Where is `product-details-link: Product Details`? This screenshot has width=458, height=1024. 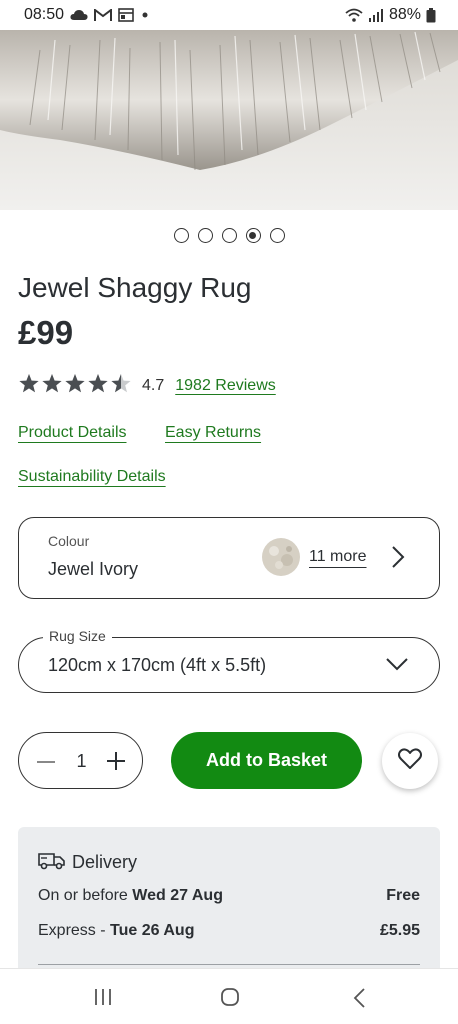
product-details-link: Product Details is located at coordinates (72, 433).